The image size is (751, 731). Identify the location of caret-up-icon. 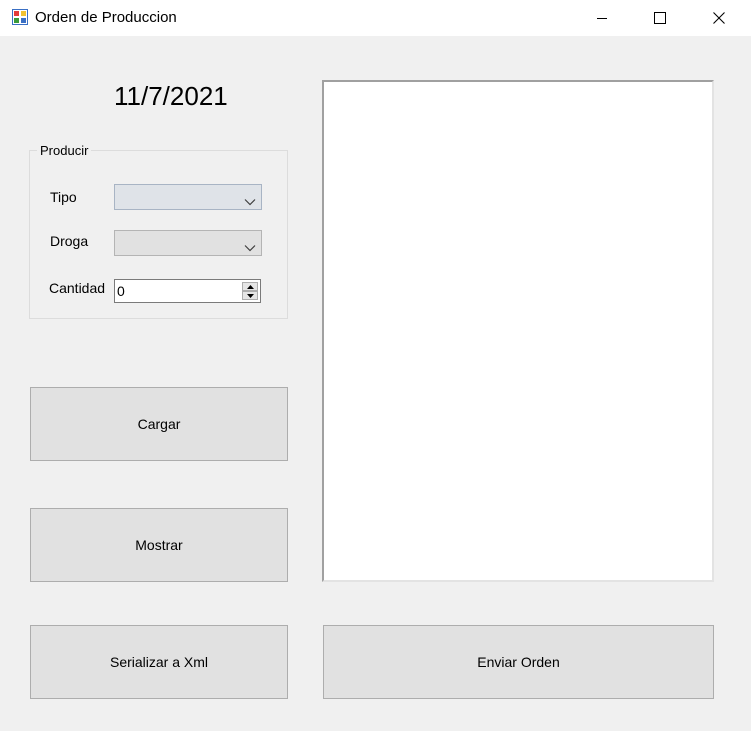
(250, 287).